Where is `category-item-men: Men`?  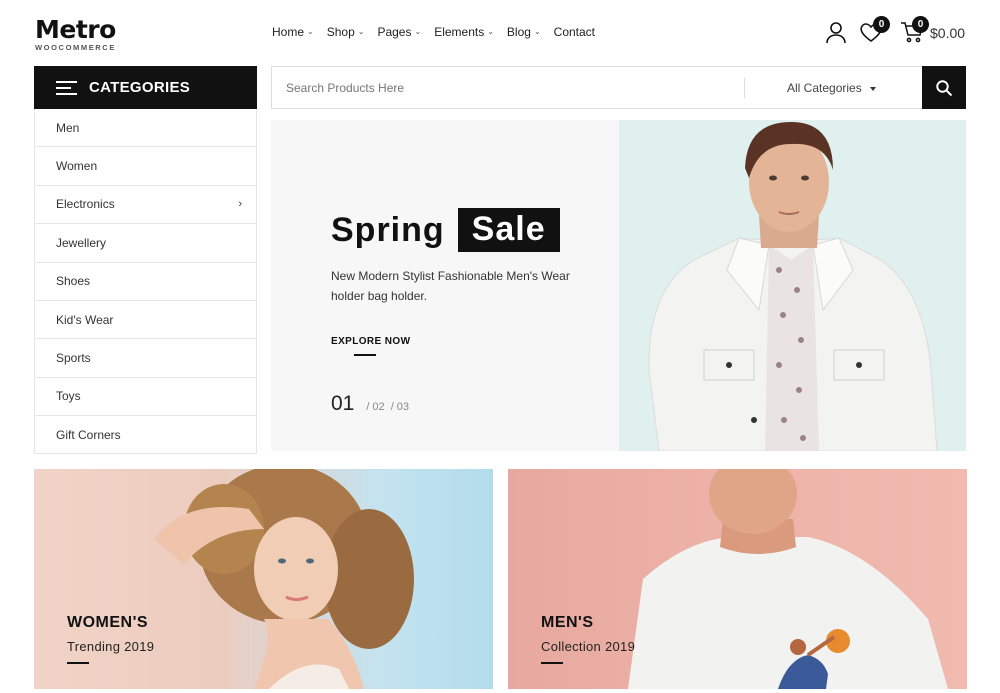 category-item-men: Men is located at coordinates (145, 128).